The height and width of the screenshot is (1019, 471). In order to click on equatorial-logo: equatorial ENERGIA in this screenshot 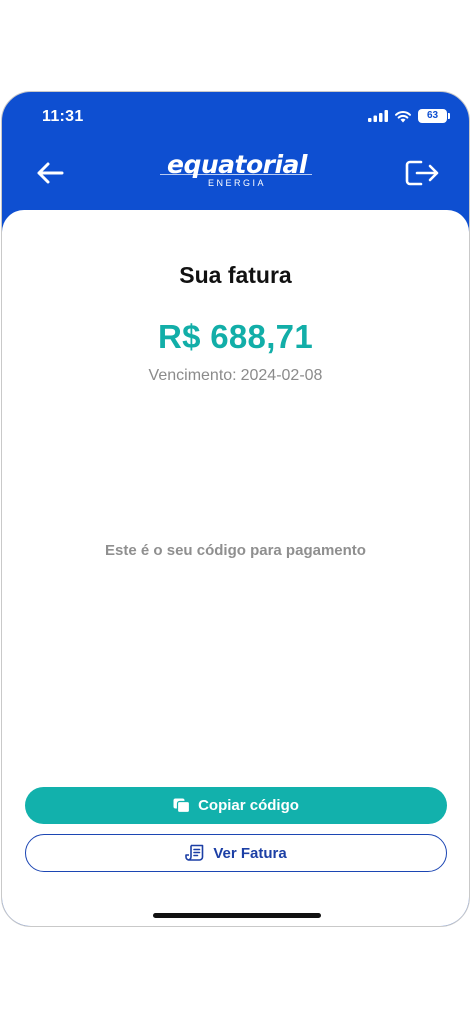, I will do `click(237, 172)`.